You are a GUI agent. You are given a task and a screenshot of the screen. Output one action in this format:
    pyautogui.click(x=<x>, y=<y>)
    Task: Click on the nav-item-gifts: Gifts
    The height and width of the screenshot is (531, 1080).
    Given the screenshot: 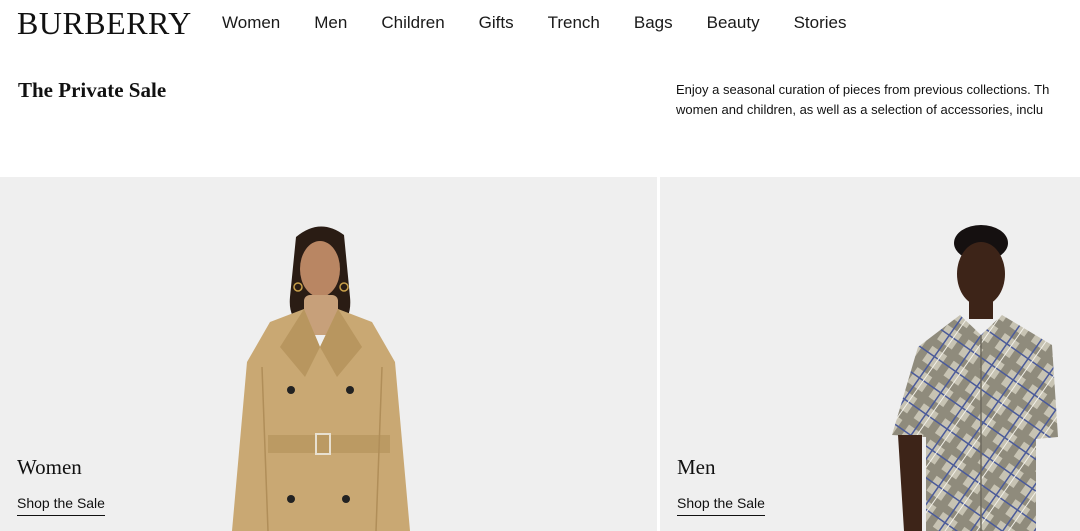 What is the action you would take?
    pyautogui.click(x=496, y=23)
    